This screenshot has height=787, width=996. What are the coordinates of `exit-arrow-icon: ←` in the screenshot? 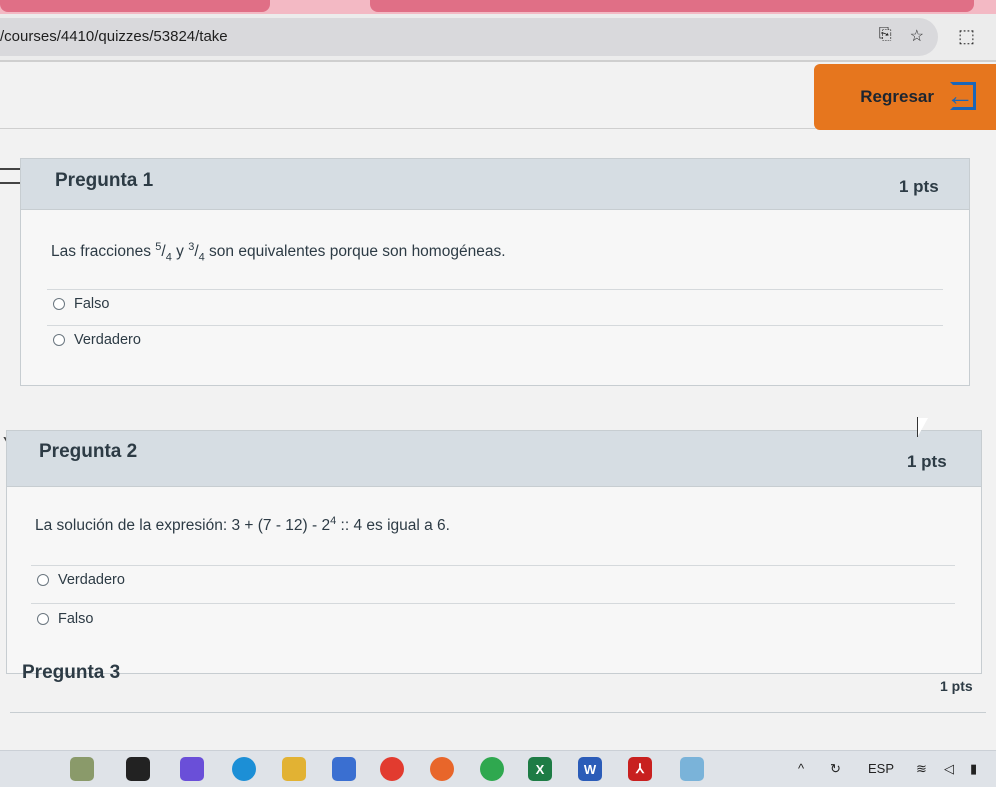 It's located at (963, 97).